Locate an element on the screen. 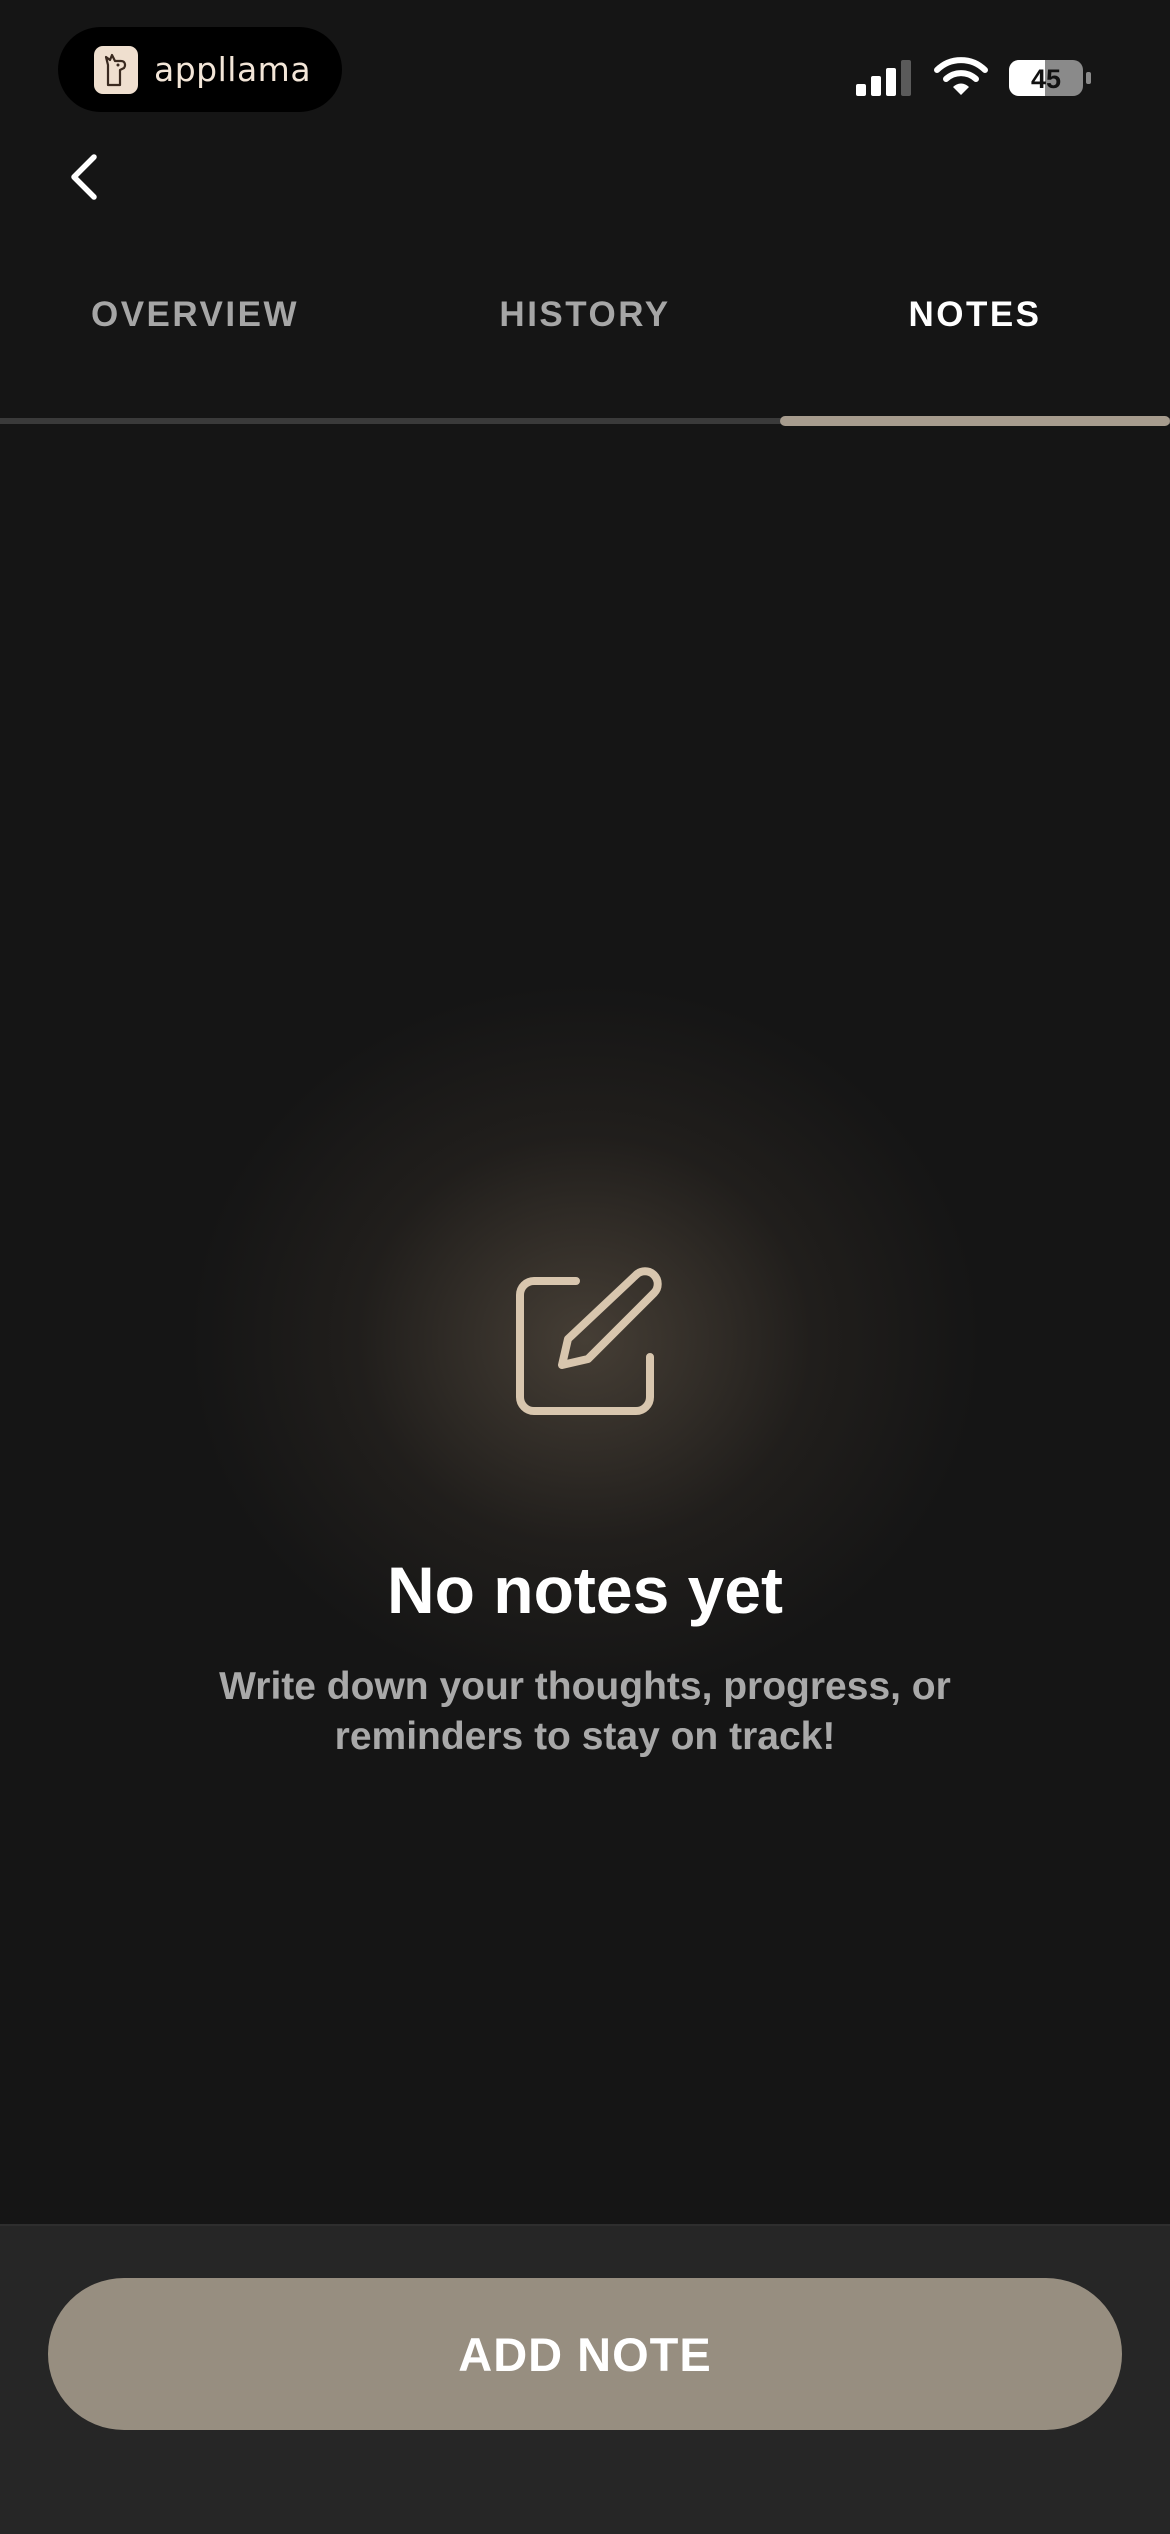 The width and height of the screenshot is (1170, 2534). empty-state-subtitle-line2: reminders to stay on track! is located at coordinates (585, 1736).